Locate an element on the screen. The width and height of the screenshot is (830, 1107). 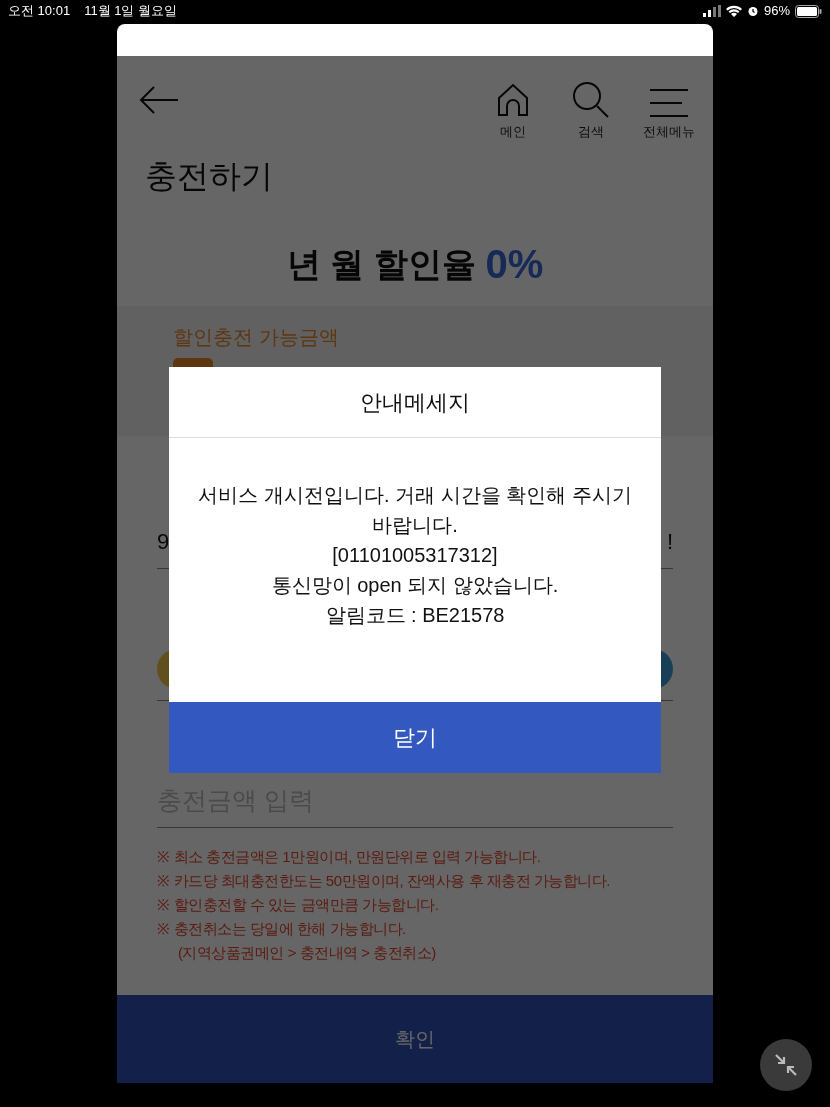
nav-button: 전체메뉴 is located at coordinates (669, 111).